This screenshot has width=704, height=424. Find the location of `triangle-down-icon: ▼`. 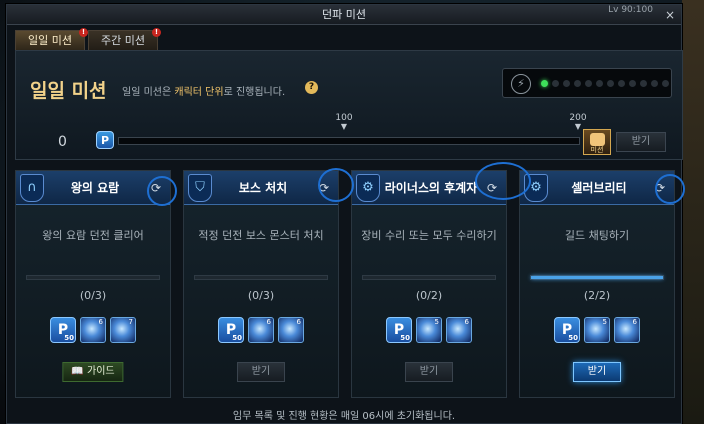

triangle-down-icon: ▼ is located at coordinates (344, 126).